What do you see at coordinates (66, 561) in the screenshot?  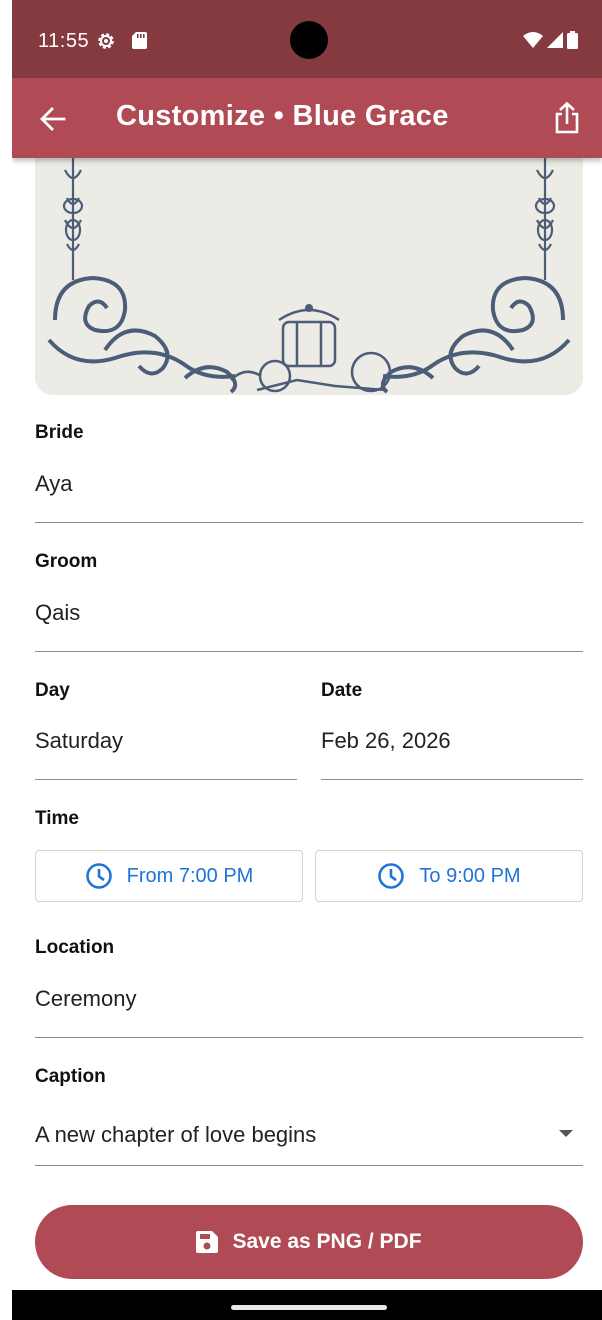 I see `groom-label: Groom` at bounding box center [66, 561].